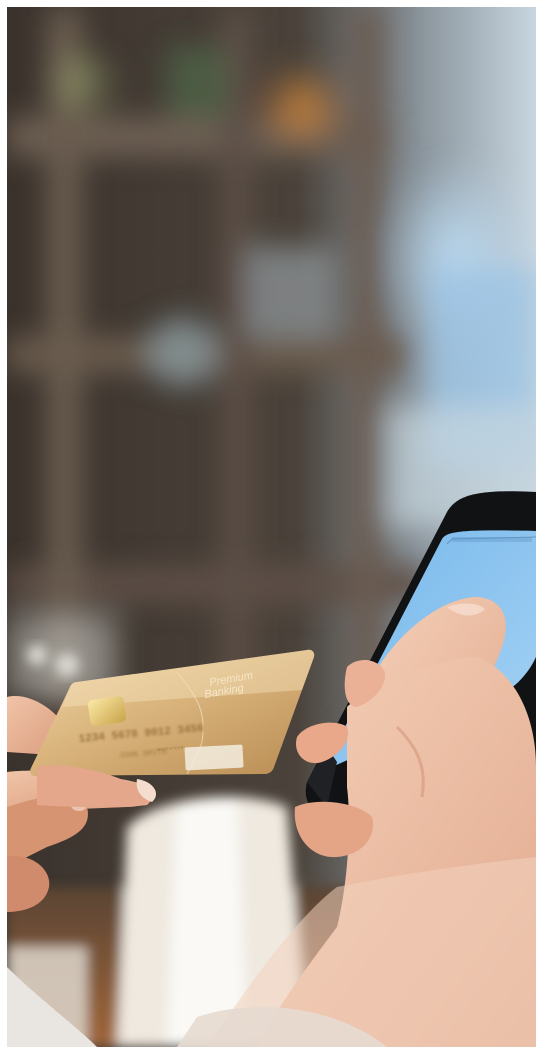 The width and height of the screenshot is (543, 1054). What do you see at coordinates (107, 711) in the screenshot?
I see `card-chip-icon` at bounding box center [107, 711].